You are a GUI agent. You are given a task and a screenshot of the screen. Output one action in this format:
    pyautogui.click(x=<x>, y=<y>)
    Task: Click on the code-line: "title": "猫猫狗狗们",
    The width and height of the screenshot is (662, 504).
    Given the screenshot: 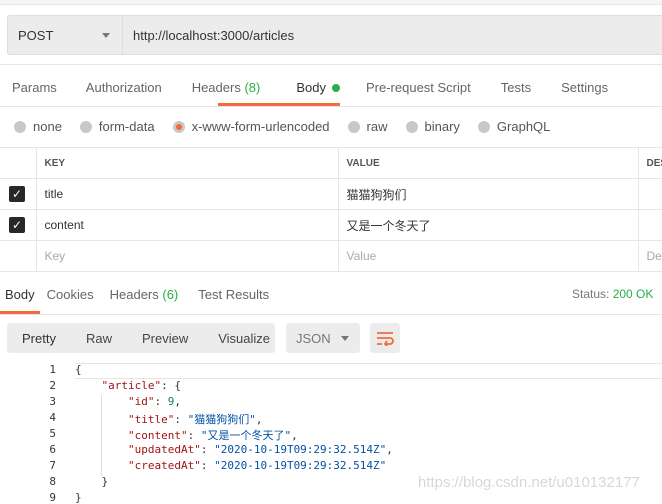 What is the action you would take?
    pyautogui.click(x=195, y=419)
    